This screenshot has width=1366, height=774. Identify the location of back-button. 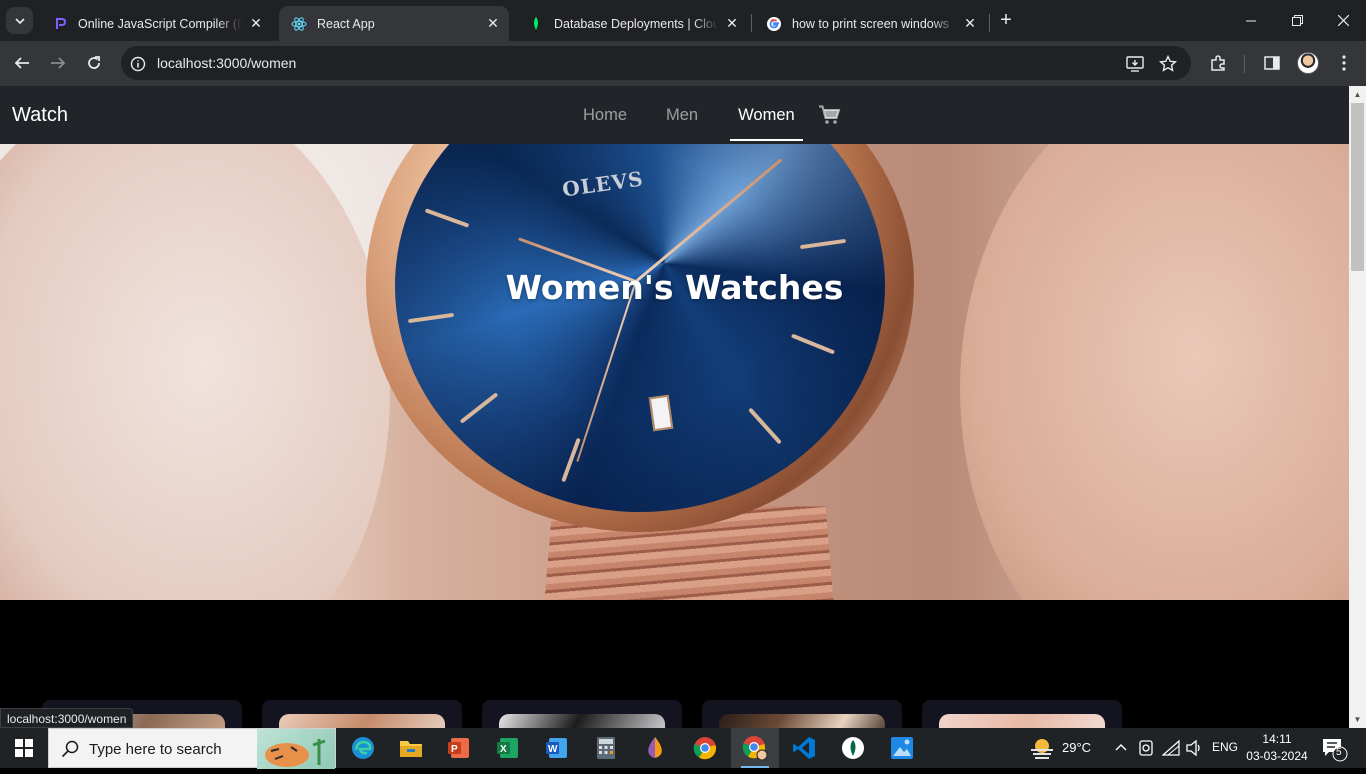
(22, 63).